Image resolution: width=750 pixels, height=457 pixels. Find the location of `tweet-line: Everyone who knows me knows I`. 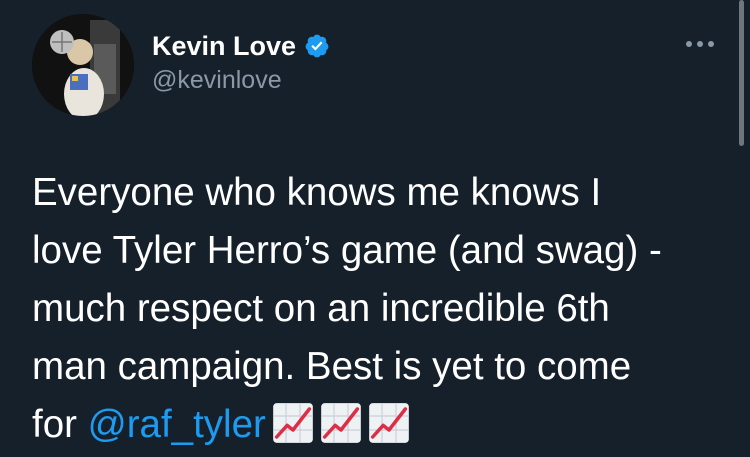

tweet-line: Everyone who knows me knows I is located at coordinates (317, 192).